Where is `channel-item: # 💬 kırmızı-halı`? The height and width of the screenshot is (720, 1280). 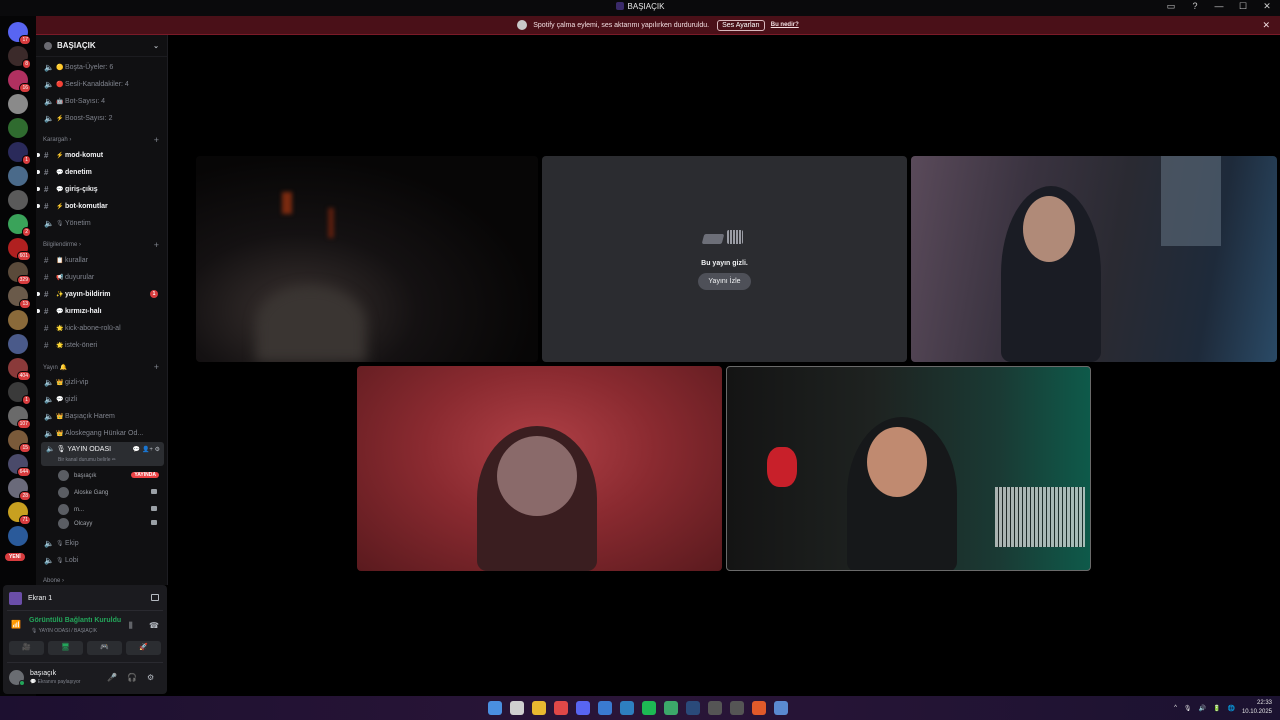 channel-item: # 💬 kırmızı-halı is located at coordinates (101, 311).